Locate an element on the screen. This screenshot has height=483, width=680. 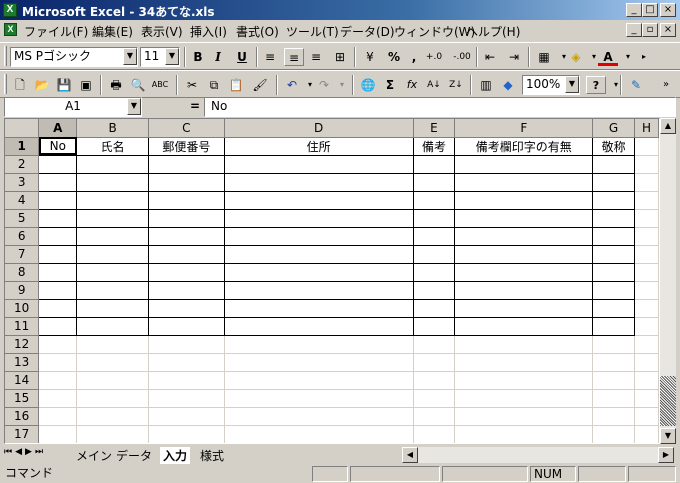
increase-indent-icon: ⇥ is located at coordinates (514, 57).